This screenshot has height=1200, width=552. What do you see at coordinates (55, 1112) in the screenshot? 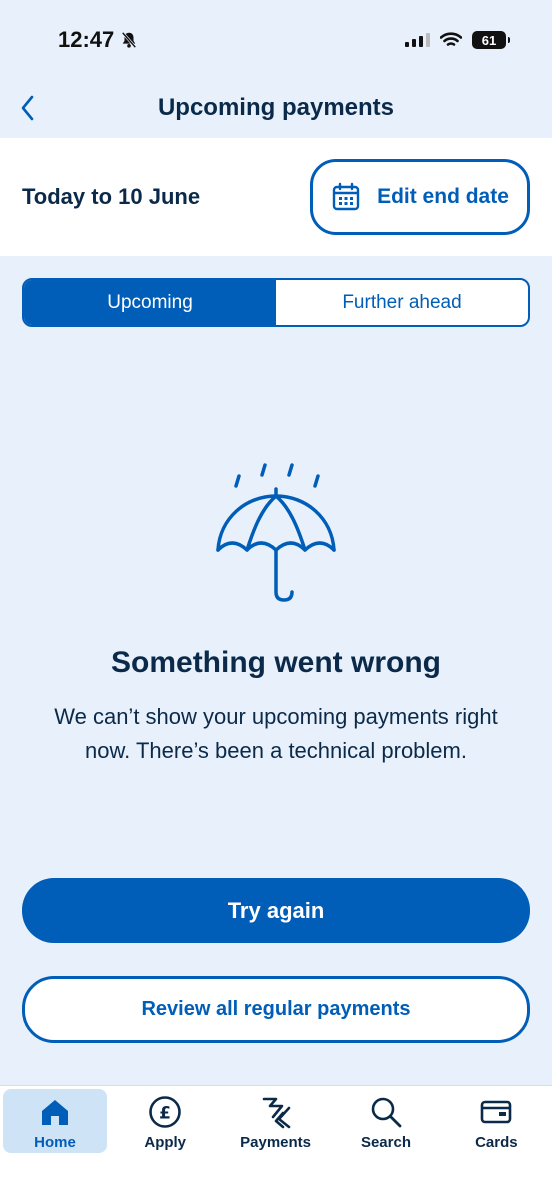
I see `home-icon` at bounding box center [55, 1112].